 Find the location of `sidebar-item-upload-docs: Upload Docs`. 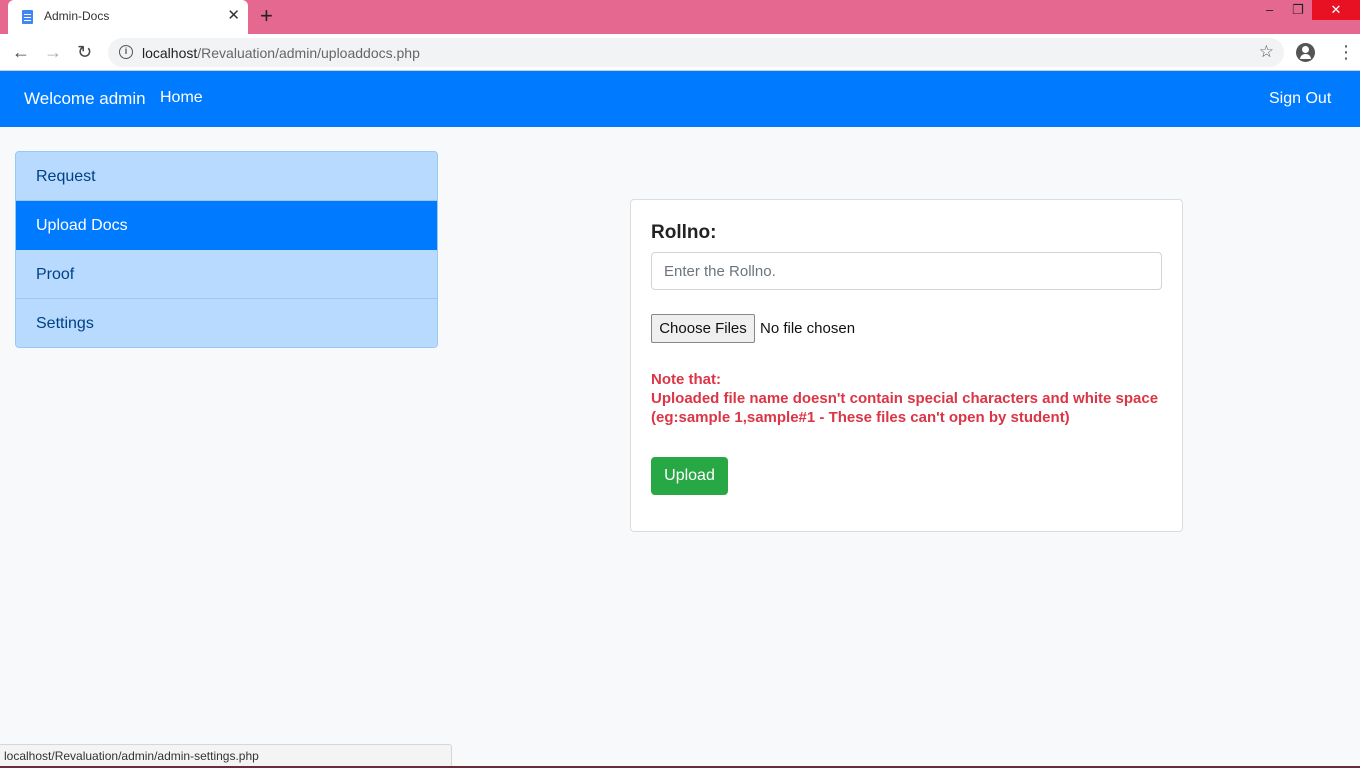

sidebar-item-upload-docs: Upload Docs is located at coordinates (226, 225).